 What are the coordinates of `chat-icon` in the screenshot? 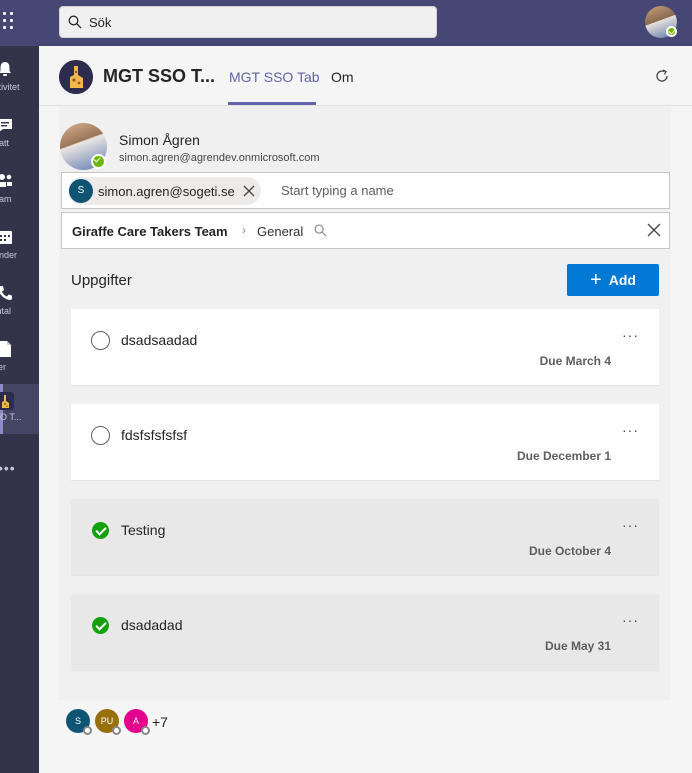 It's located at (6, 125).